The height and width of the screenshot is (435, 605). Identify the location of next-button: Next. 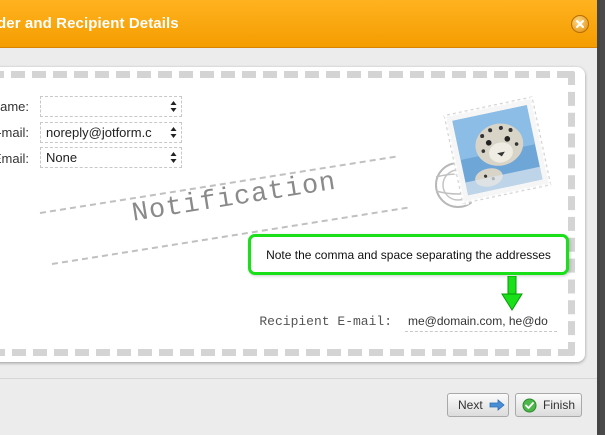
(478, 405).